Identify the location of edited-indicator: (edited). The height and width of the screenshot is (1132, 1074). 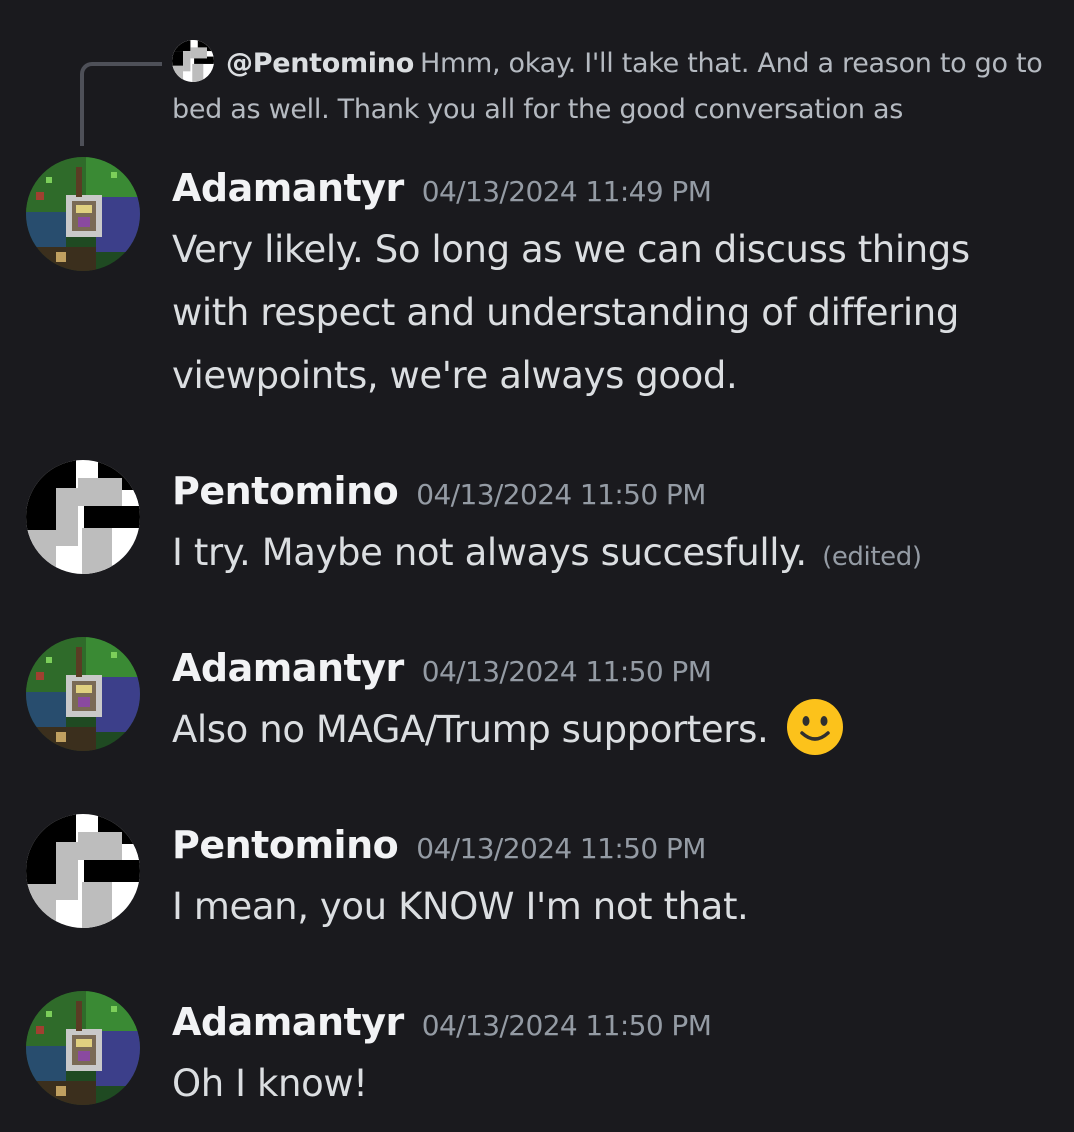
(872, 557).